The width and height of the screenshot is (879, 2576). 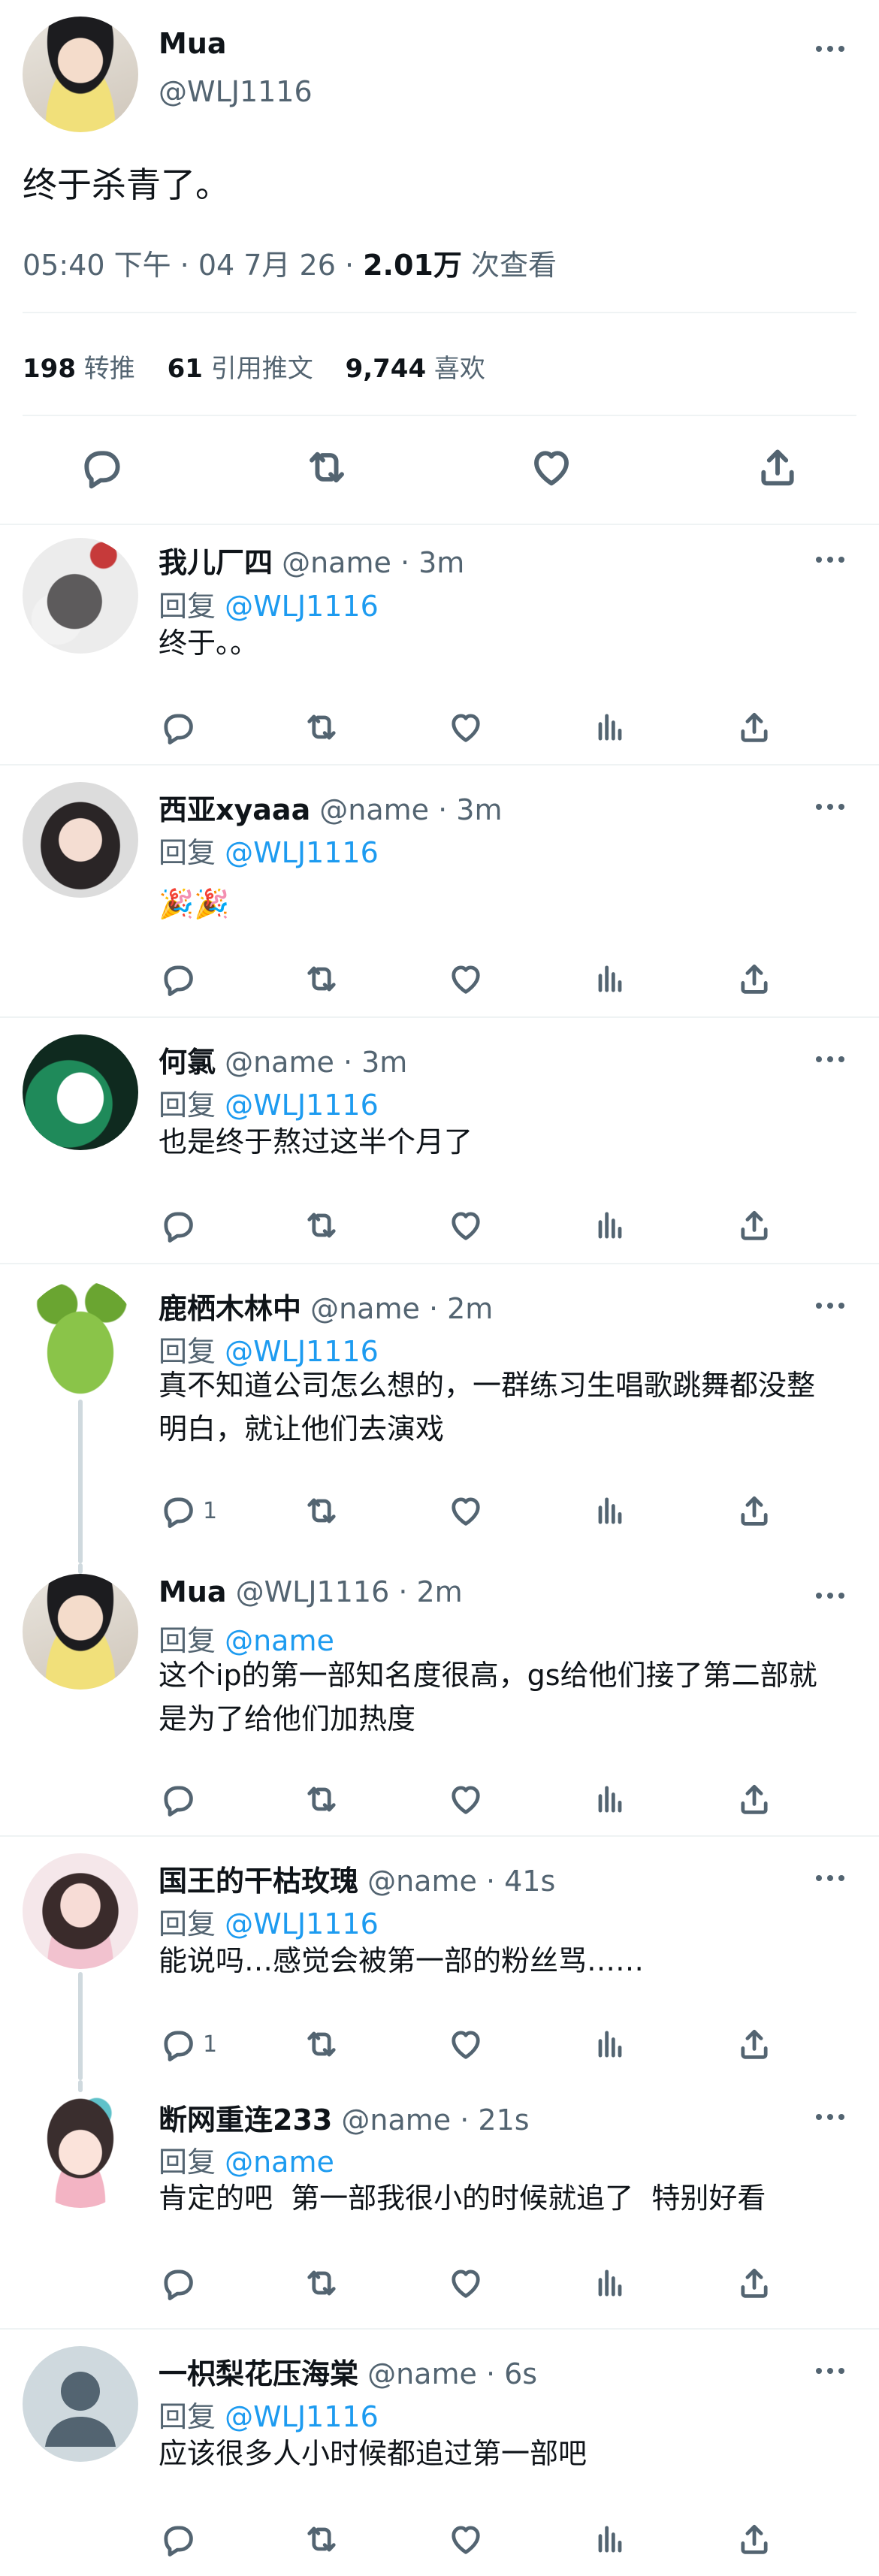 What do you see at coordinates (415, 369) in the screenshot?
I see `likes-stat: 9,744 喜欢` at bounding box center [415, 369].